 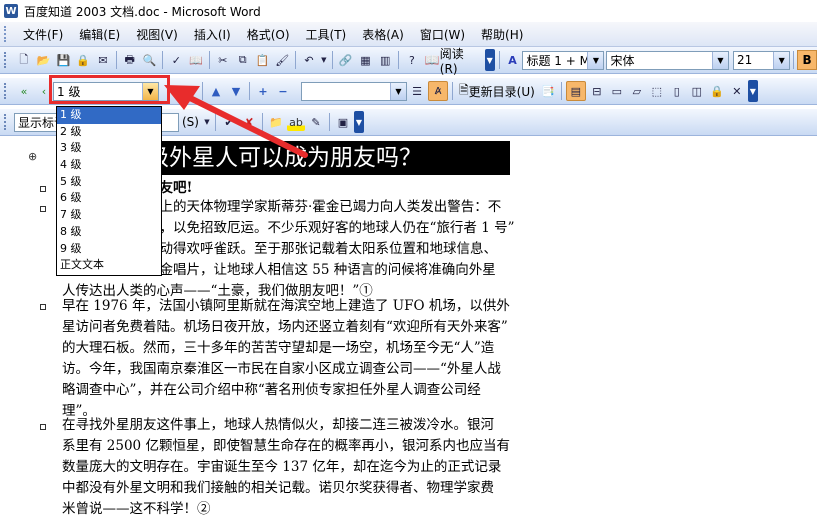 What do you see at coordinates (24, 91) in the screenshot?
I see `promote-to-heading1-icon: «` at bounding box center [24, 91].